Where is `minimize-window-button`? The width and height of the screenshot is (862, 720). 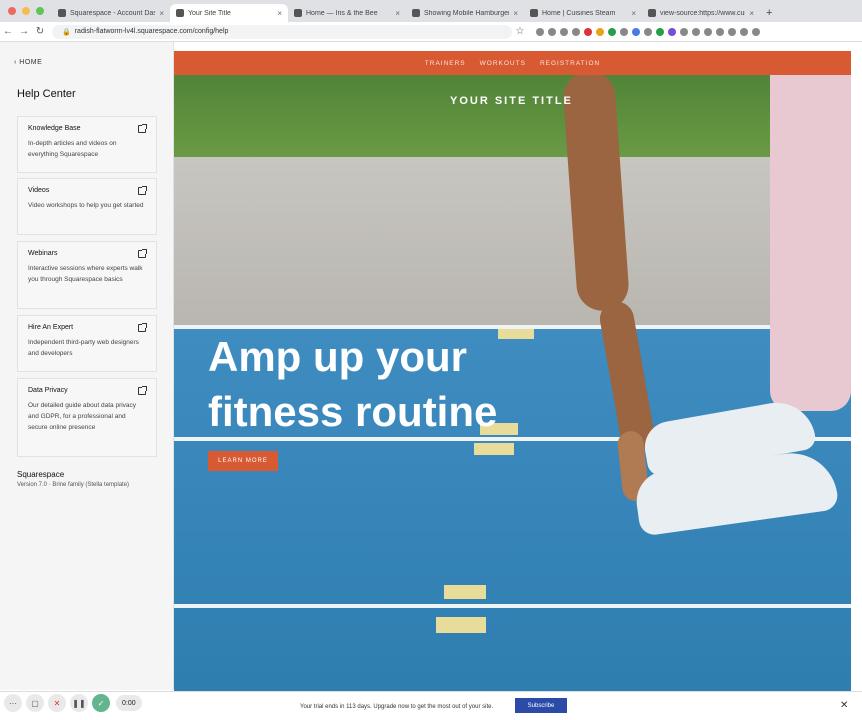
minimize-window-button is located at coordinates (26, 11).